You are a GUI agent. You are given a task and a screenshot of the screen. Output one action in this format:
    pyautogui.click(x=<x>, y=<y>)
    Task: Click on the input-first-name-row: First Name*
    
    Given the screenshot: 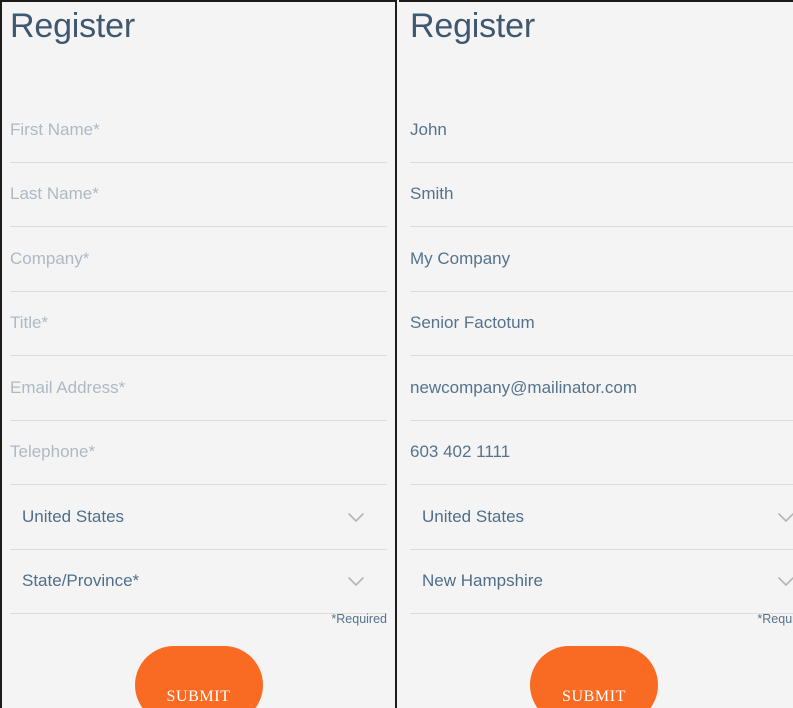 What is the action you would take?
    pyautogui.click(x=198, y=130)
    